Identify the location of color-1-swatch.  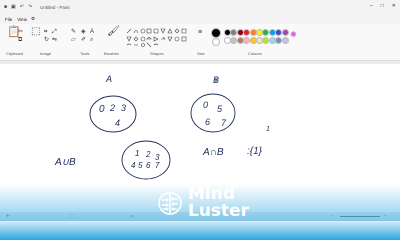
(216, 33).